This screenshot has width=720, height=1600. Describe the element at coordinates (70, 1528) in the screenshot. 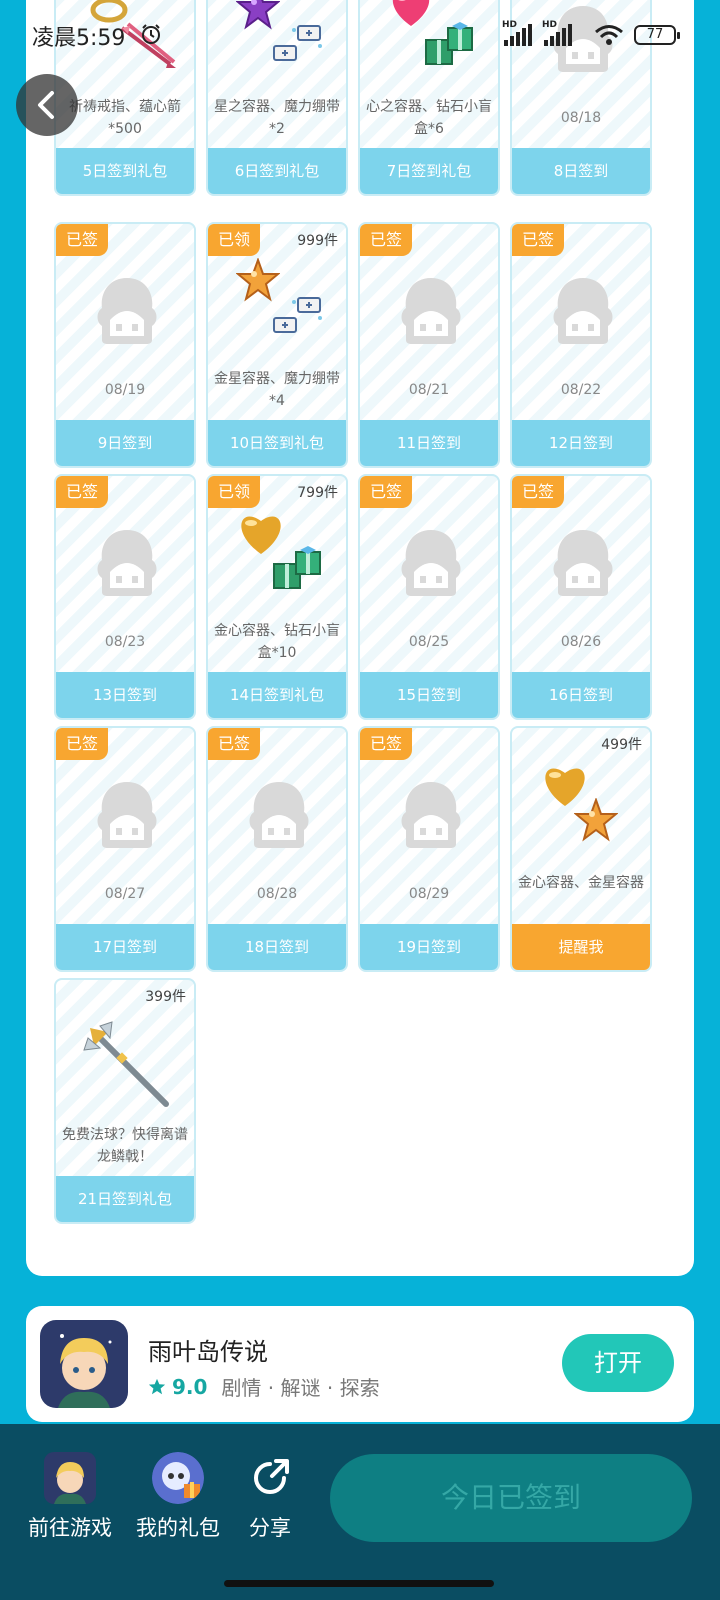

I see `nav-go-game-label: 前往游戏` at that location.